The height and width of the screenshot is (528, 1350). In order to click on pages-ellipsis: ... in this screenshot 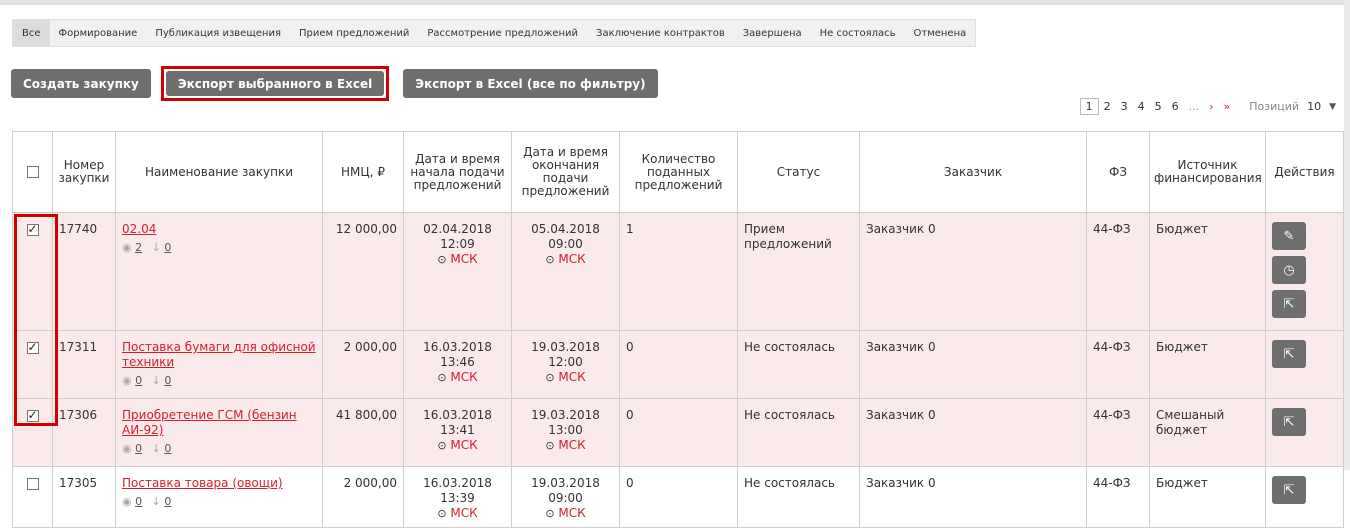, I will do `click(1194, 106)`.